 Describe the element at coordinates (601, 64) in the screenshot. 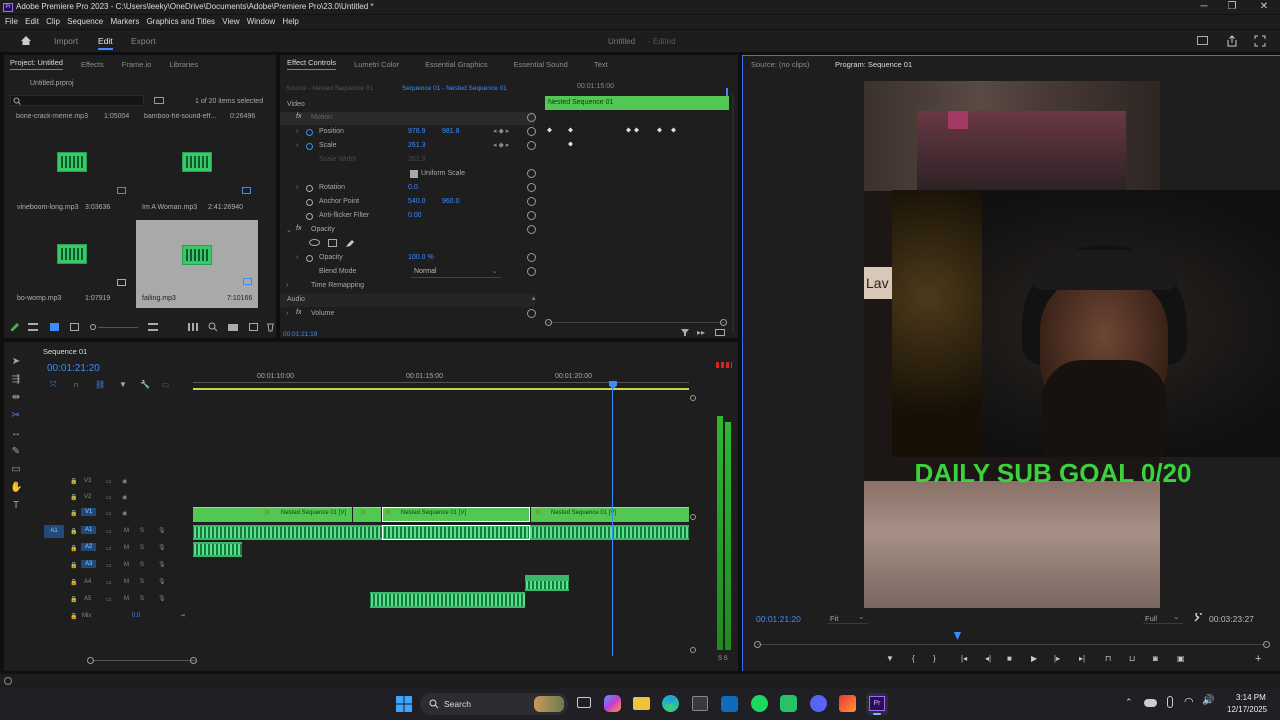

I see `tab-text: Text` at that location.